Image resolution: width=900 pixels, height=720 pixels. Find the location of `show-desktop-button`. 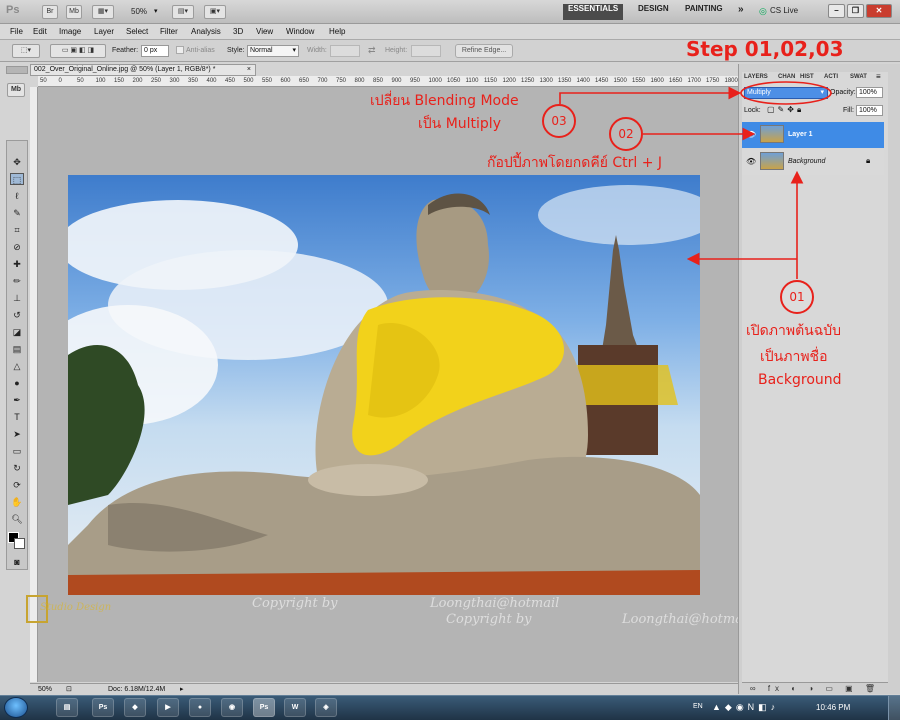

show-desktop-button is located at coordinates (894, 708).